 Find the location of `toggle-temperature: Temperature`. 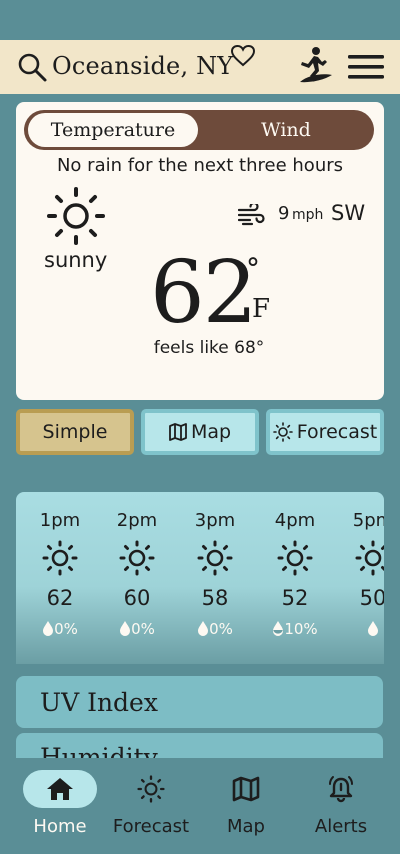

toggle-temperature: Temperature is located at coordinates (113, 130).